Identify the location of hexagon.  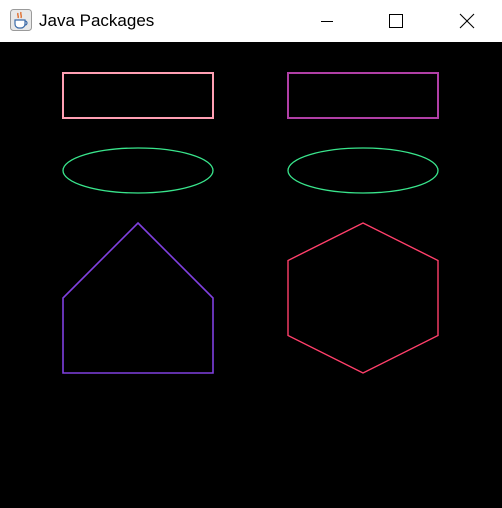
(363, 298).